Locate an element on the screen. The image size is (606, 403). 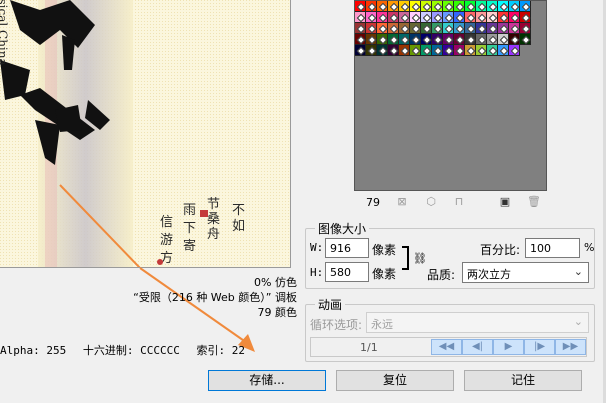
delete-icon: 🗑 is located at coordinates (534, 202).